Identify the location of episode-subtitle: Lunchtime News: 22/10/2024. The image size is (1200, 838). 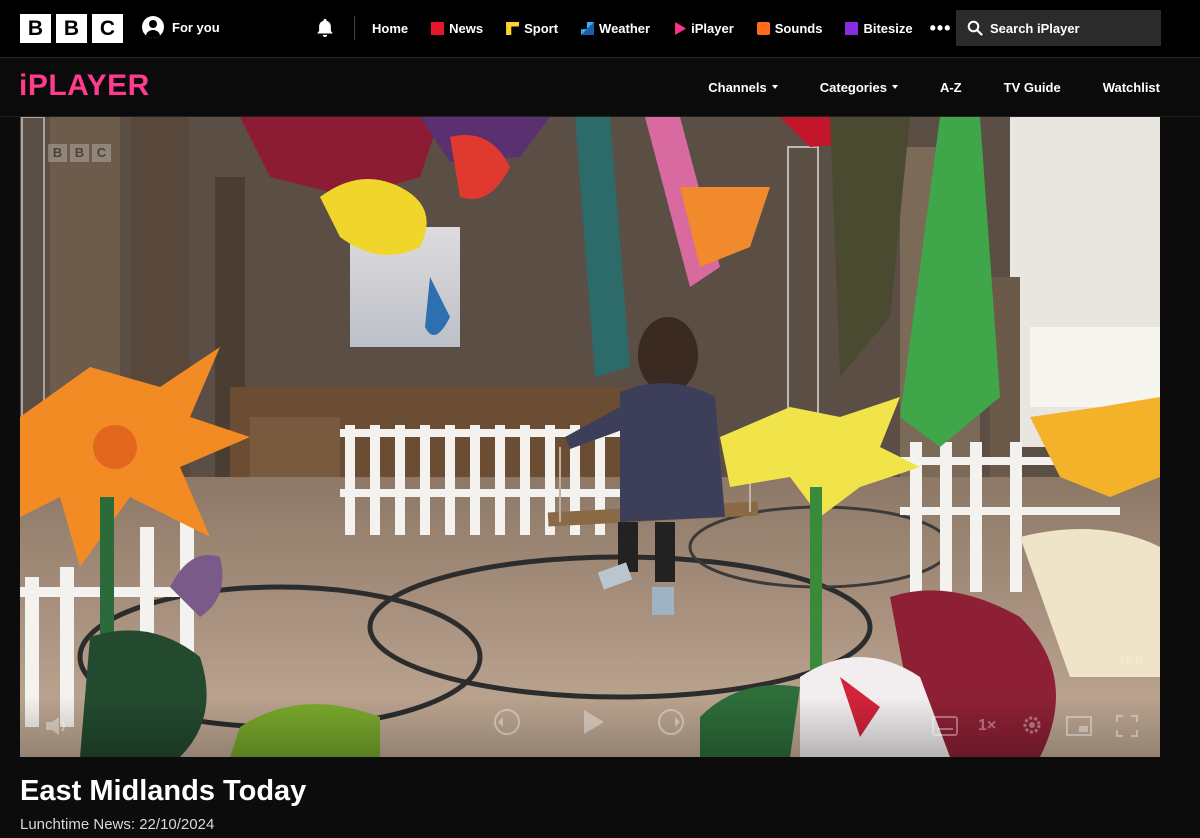
(117, 824).